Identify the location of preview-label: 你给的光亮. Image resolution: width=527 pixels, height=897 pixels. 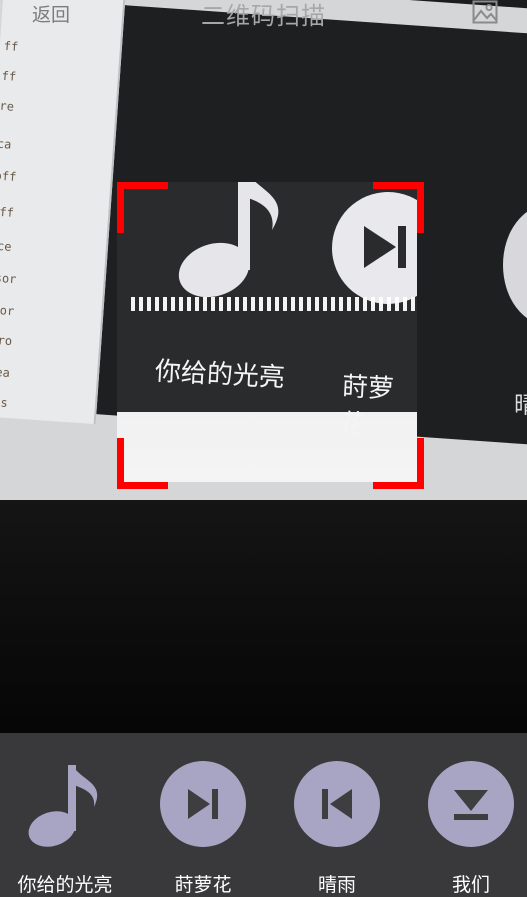
(220, 375).